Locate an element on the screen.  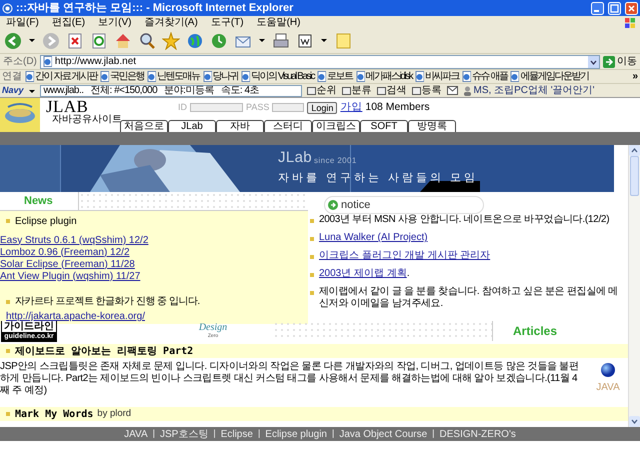
home-icon is located at coordinates (123, 41).